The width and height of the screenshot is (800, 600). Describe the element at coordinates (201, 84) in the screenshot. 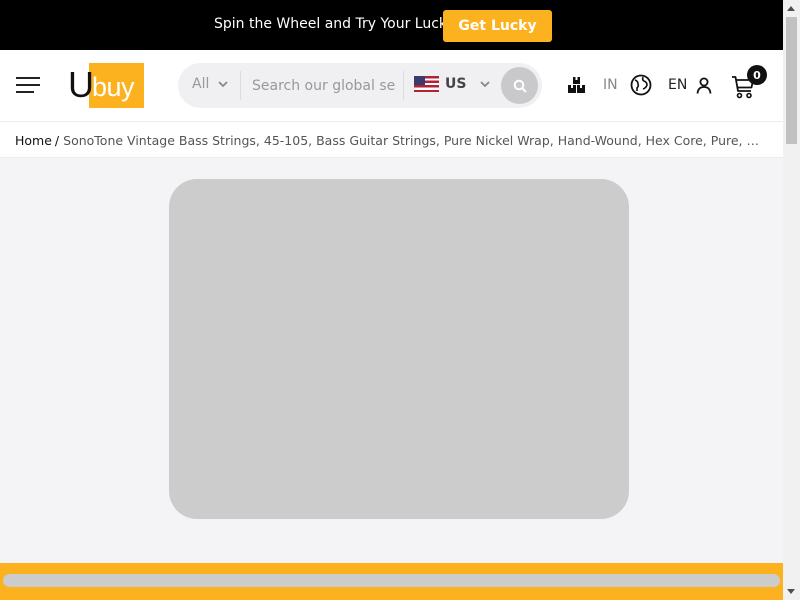

I see `category-select-value: All` at that location.